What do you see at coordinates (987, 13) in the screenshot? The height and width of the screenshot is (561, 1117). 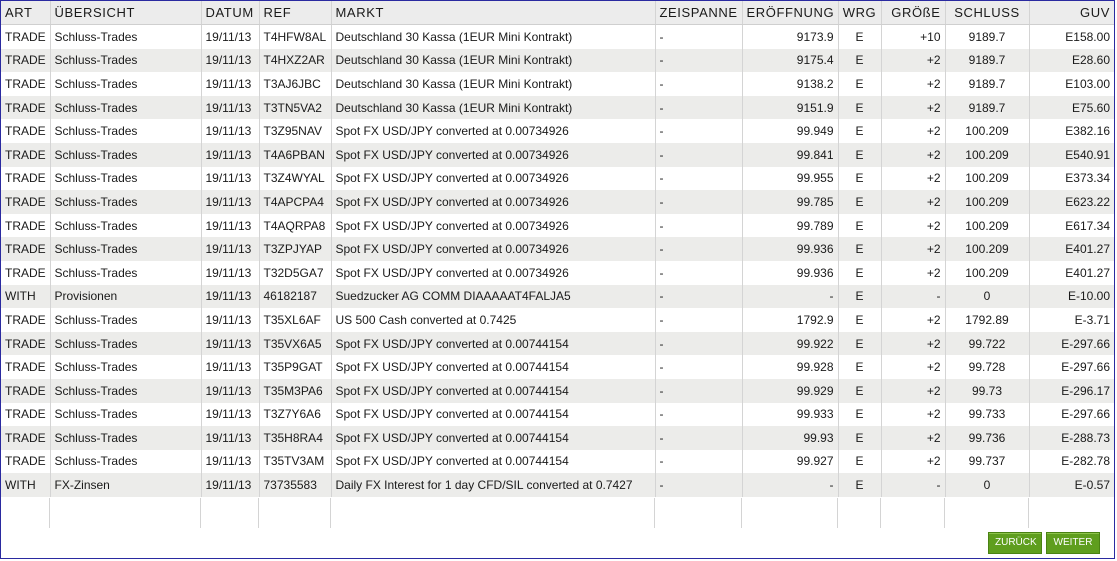 I see `column-header-schluss: SCHLUSS` at bounding box center [987, 13].